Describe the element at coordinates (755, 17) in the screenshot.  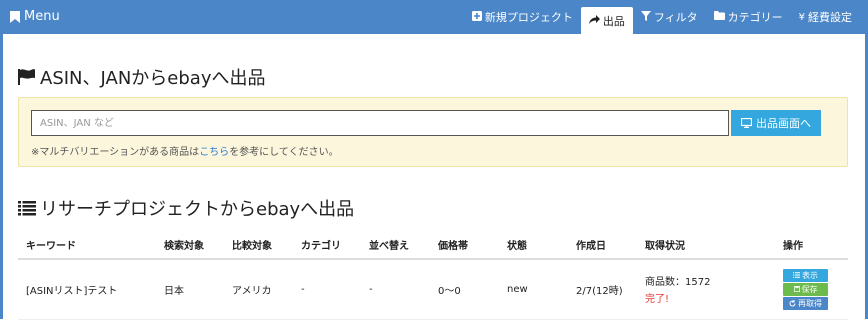
I see `nav-category-label: カテゴリー` at that location.